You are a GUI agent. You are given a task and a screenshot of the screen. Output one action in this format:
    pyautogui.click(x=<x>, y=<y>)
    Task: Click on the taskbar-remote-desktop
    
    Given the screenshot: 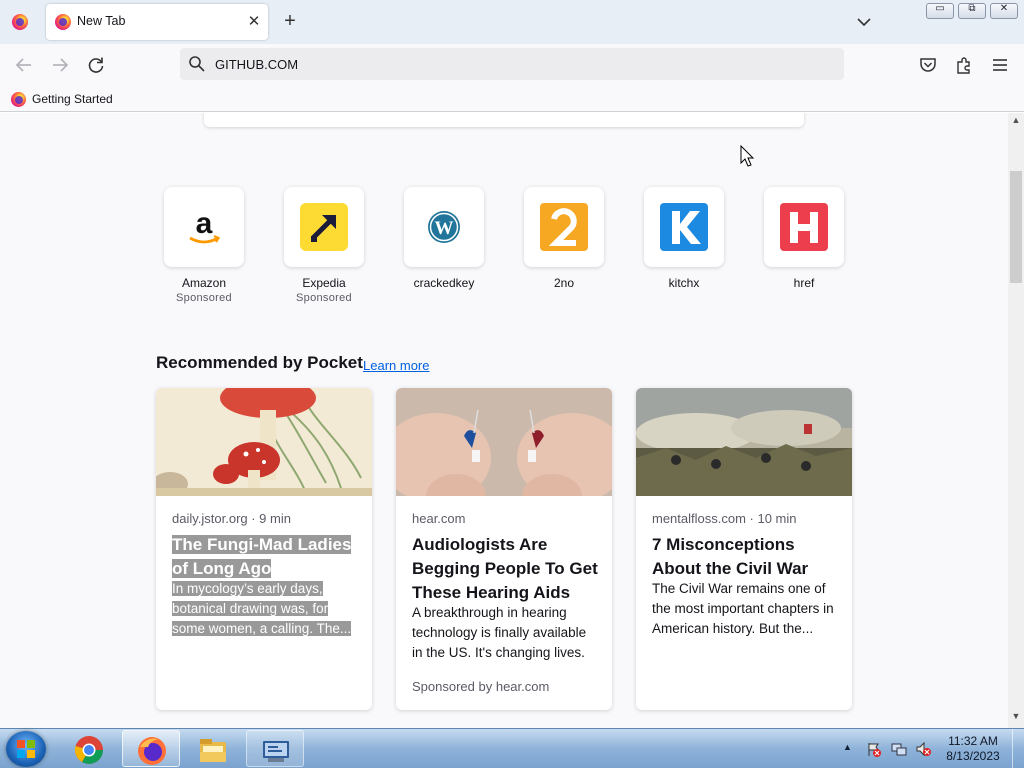 What is the action you would take?
    pyautogui.click(x=275, y=748)
    